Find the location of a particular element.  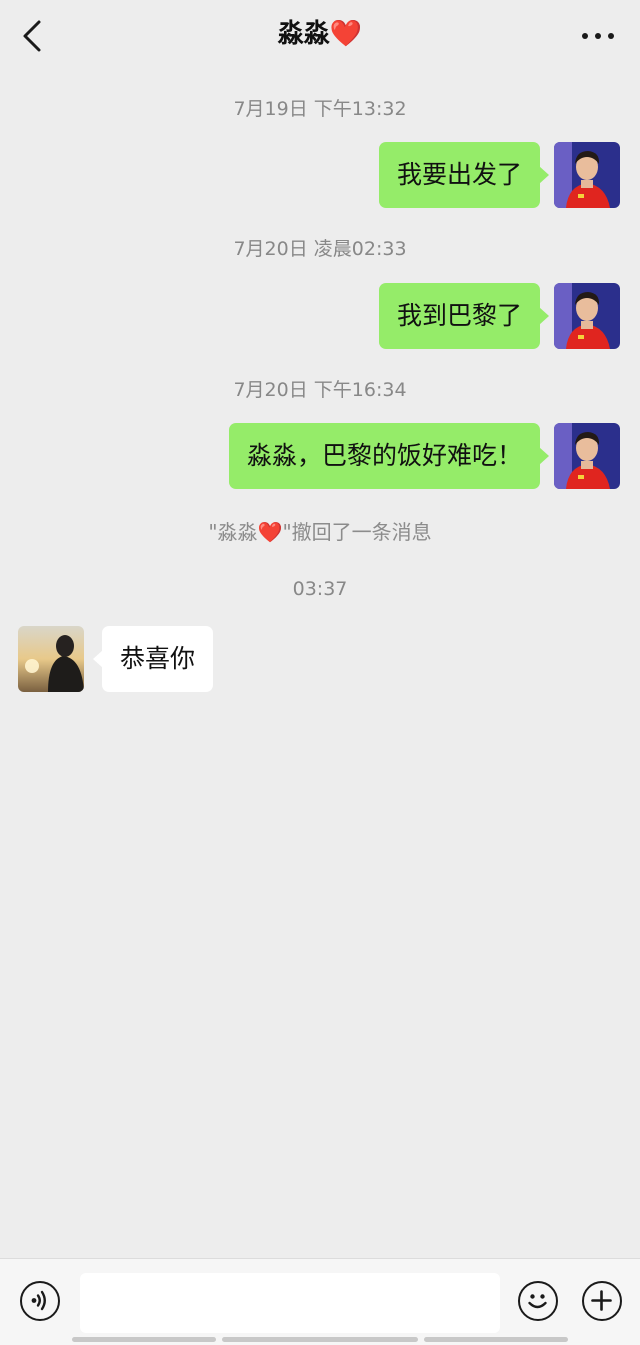

message-bubble-incoming: 恭喜你 is located at coordinates (153, 659).